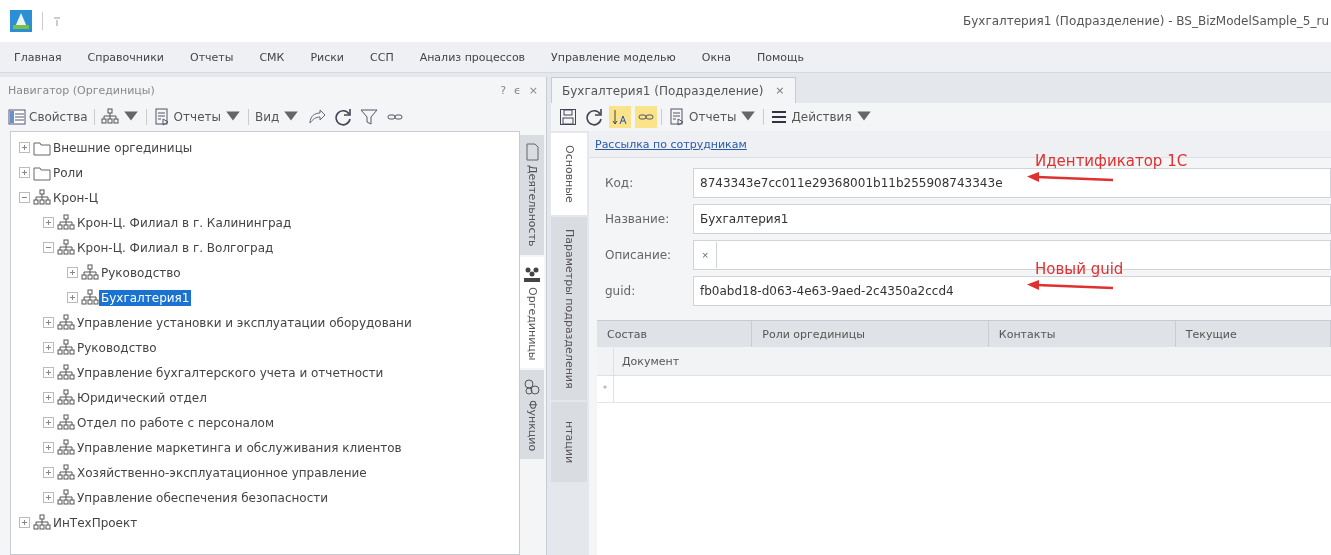 The width and height of the screenshot is (1331, 555). Describe the element at coordinates (532, 195) in the screenshot. I see `side-tab: Деятельность` at that location.